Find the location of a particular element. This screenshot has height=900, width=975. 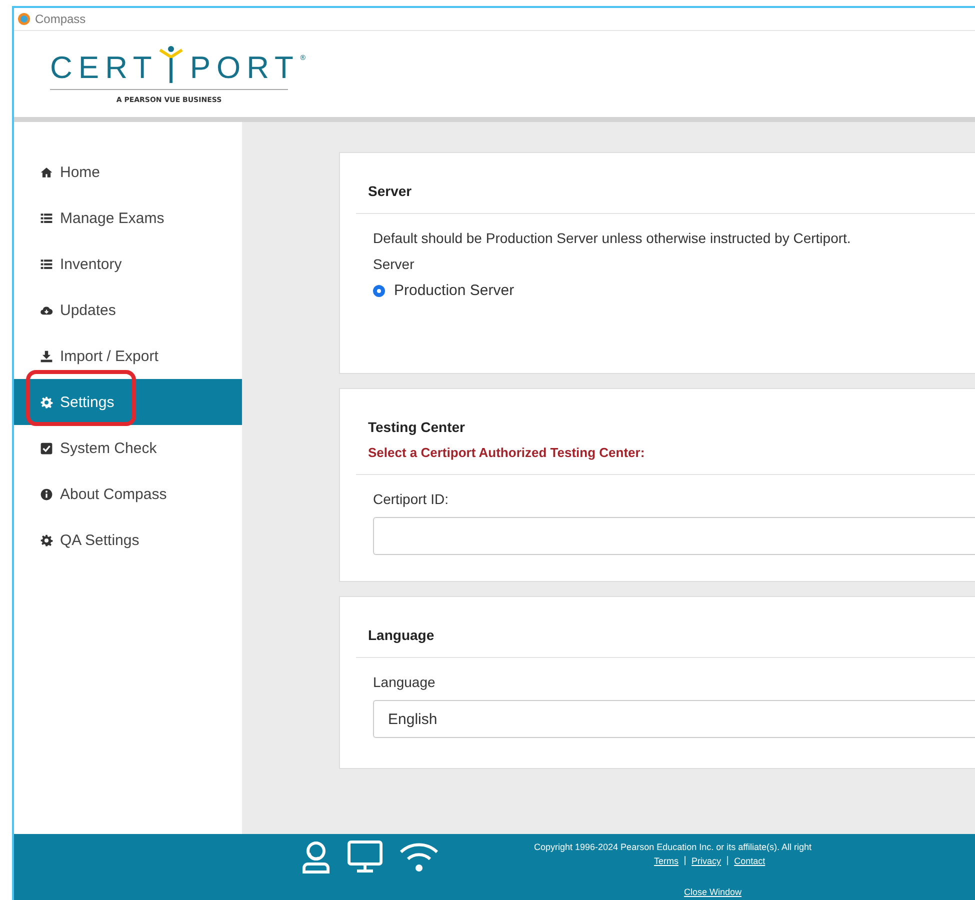

field-label: Certiport ID: is located at coordinates (411, 499).